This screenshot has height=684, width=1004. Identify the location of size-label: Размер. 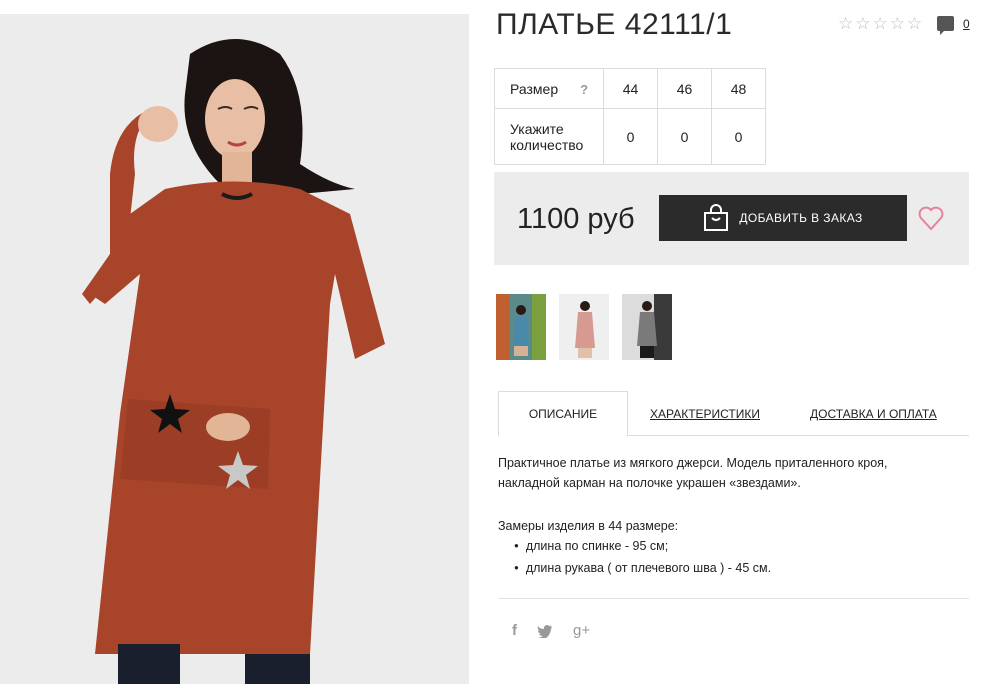
(534, 88).